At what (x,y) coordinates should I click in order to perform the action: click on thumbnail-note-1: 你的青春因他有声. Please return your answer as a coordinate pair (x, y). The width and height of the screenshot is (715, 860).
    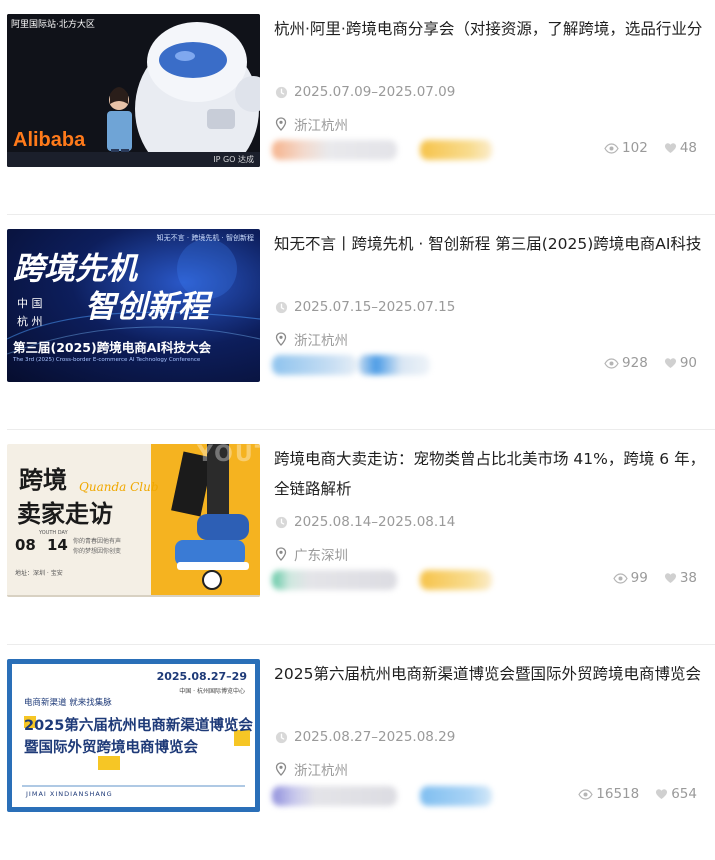
    Looking at the image, I should click on (97, 541).